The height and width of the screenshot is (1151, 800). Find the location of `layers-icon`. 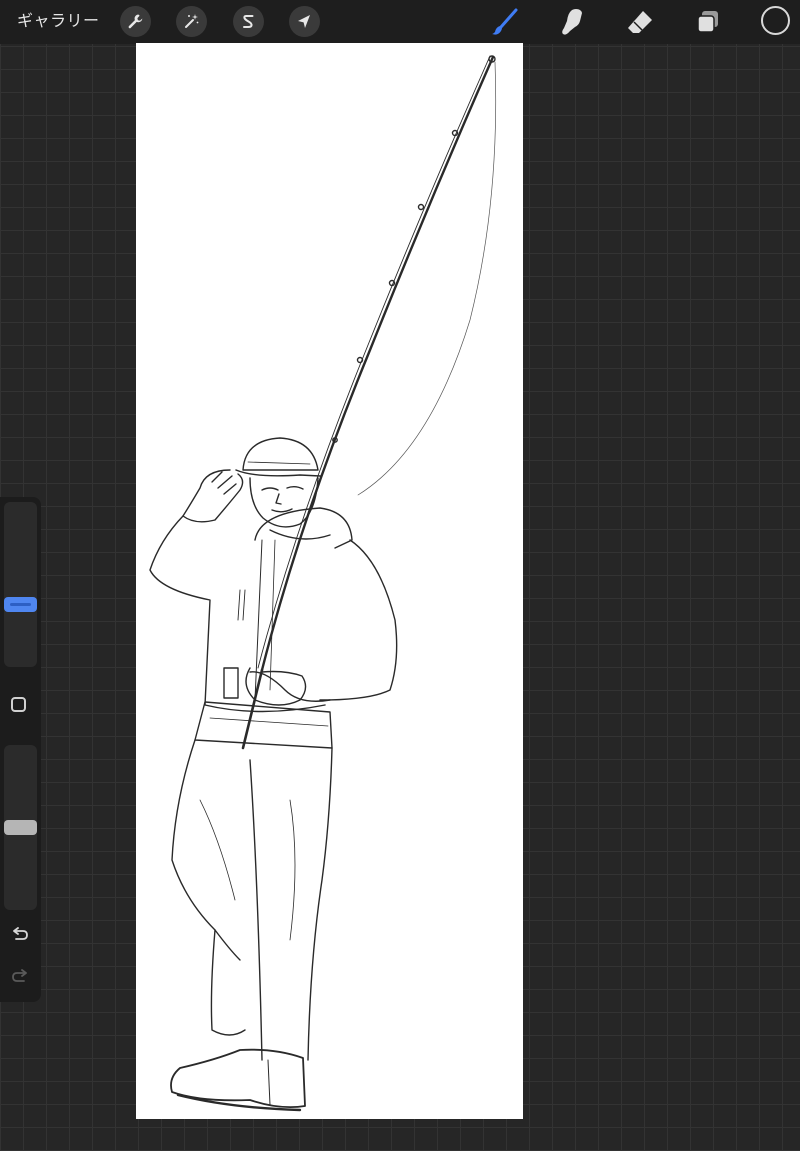

layers-icon is located at coordinates (707, 22).